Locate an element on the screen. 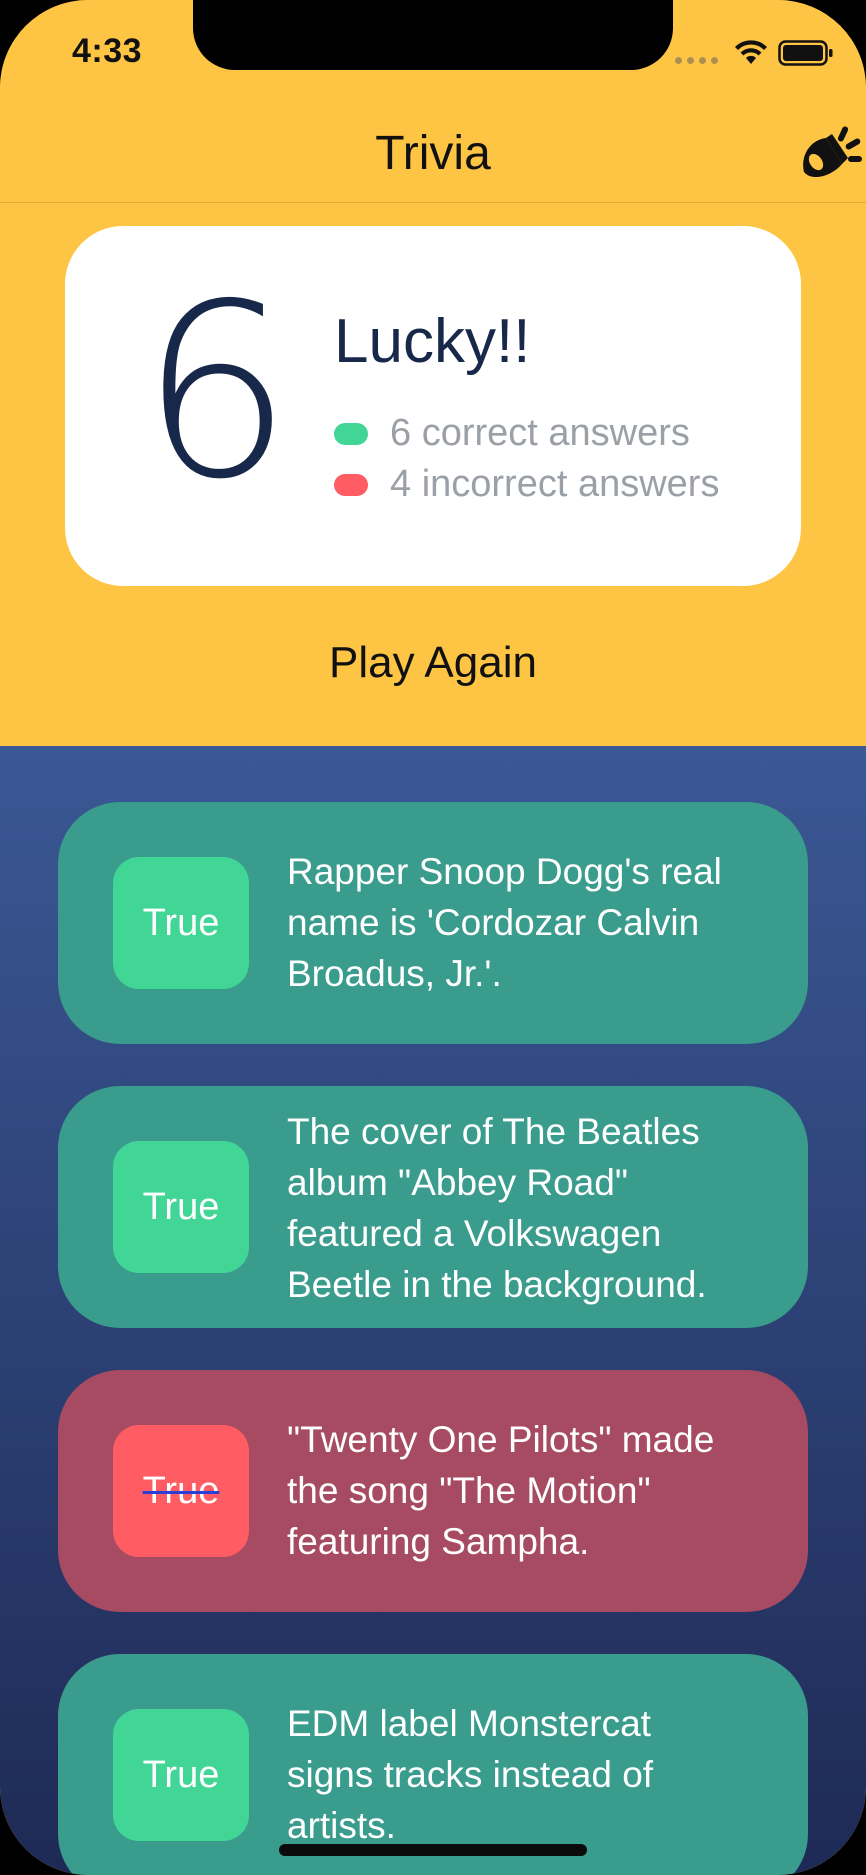 The height and width of the screenshot is (1875, 866). status-icons is located at coordinates (754, 53).